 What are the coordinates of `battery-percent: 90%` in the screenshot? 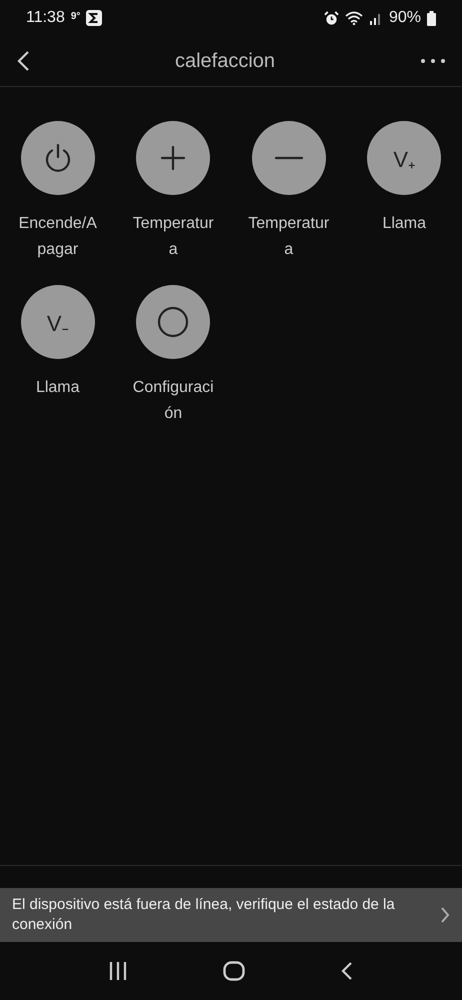 It's located at (404, 18).